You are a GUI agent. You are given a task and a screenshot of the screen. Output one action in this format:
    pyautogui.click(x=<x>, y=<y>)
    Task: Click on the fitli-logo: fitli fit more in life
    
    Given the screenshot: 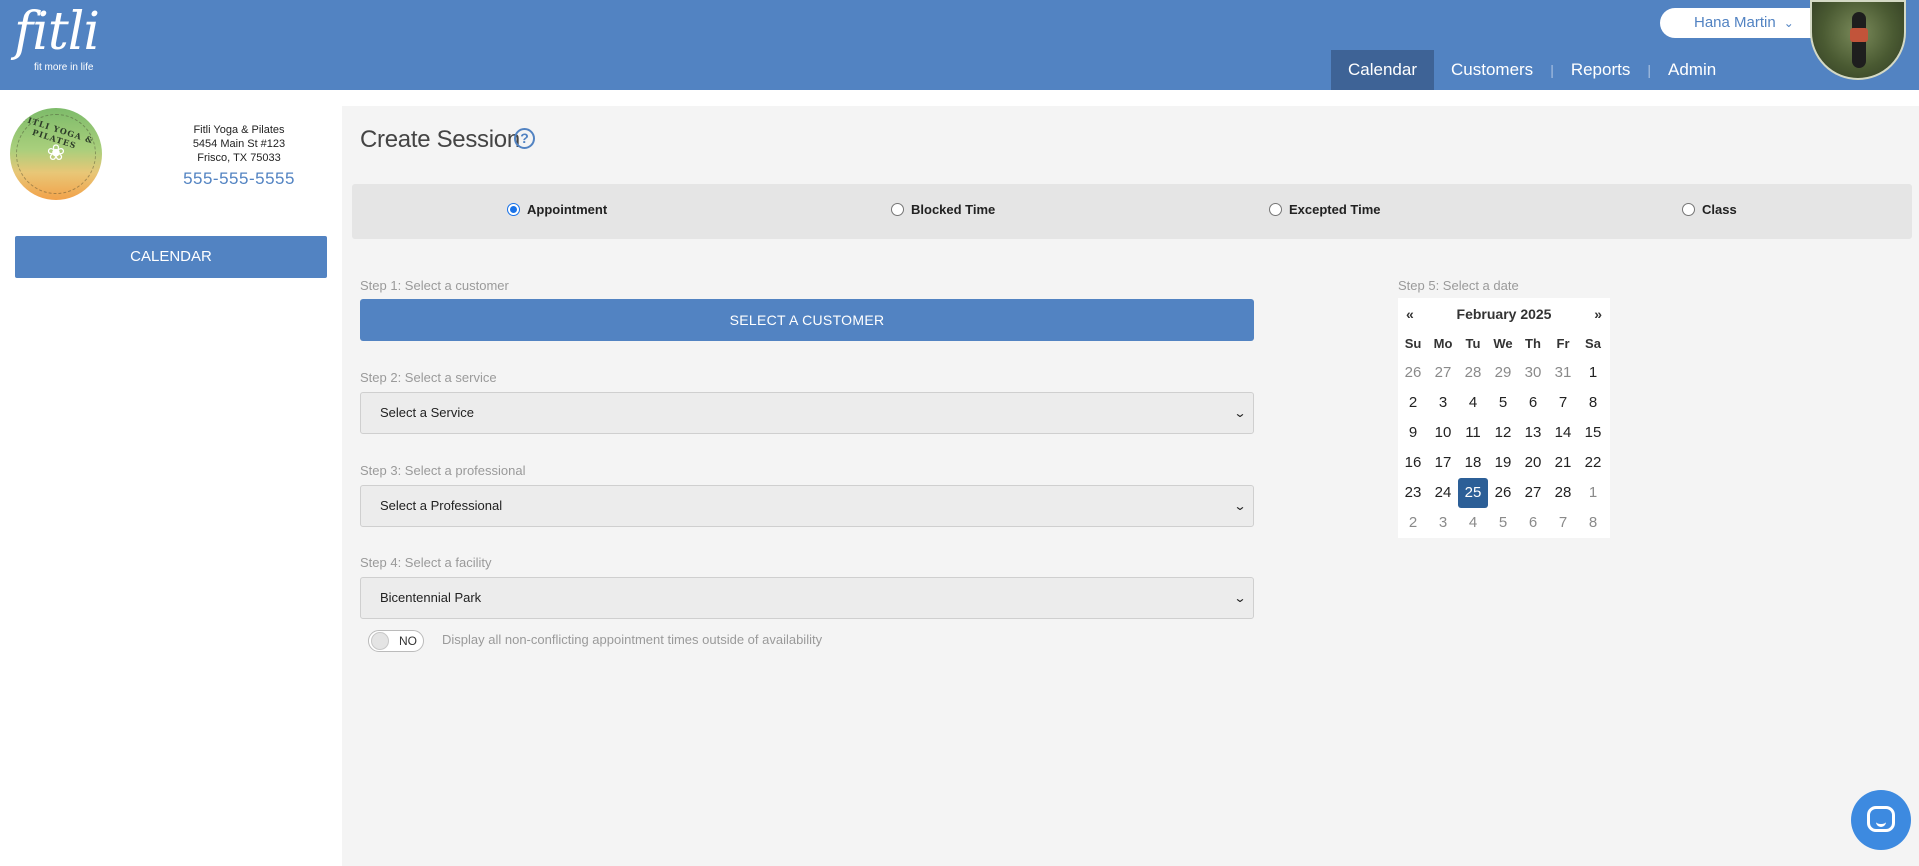 What is the action you would take?
    pyautogui.click(x=57, y=37)
    